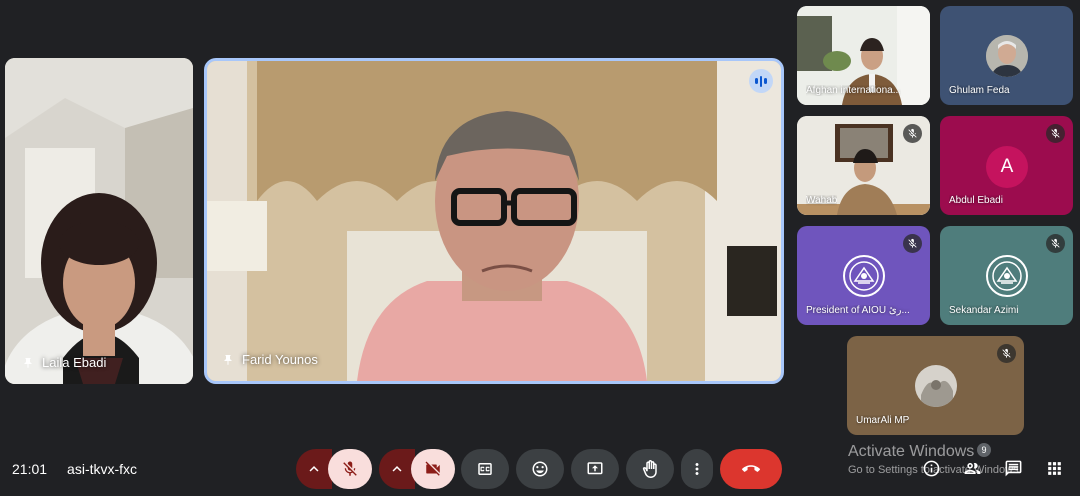  I want to click on laila-name-label: Laila Ebadi, so click(64, 362).